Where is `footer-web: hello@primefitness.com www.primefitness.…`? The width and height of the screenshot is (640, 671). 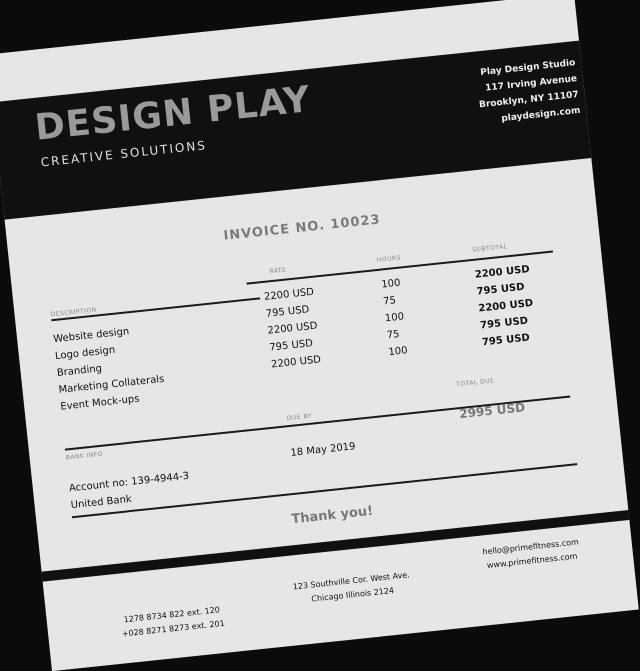 footer-web: hello@primefitness.com www.primefitness.… is located at coordinates (531, 555).